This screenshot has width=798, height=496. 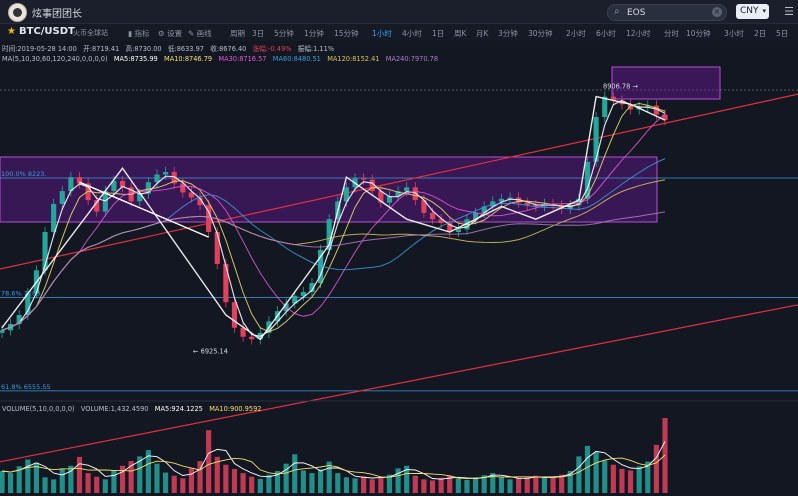 I want to click on timeframe-tab-3: 1分钟, so click(x=314, y=33).